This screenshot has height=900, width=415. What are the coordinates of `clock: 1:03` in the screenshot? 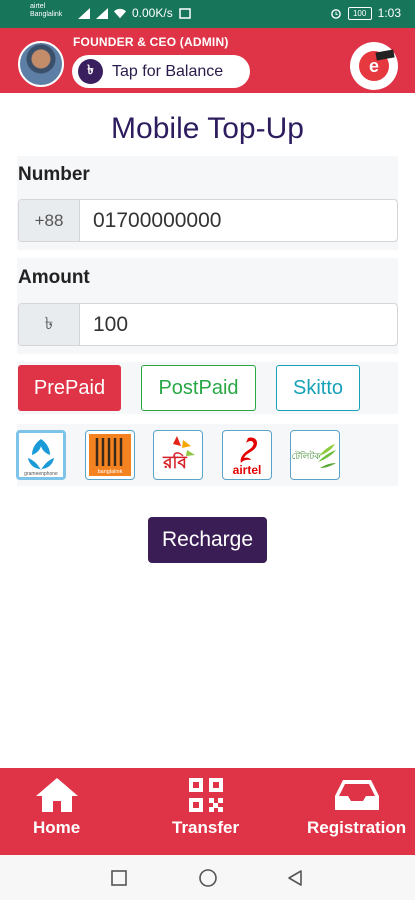 It's located at (389, 13).